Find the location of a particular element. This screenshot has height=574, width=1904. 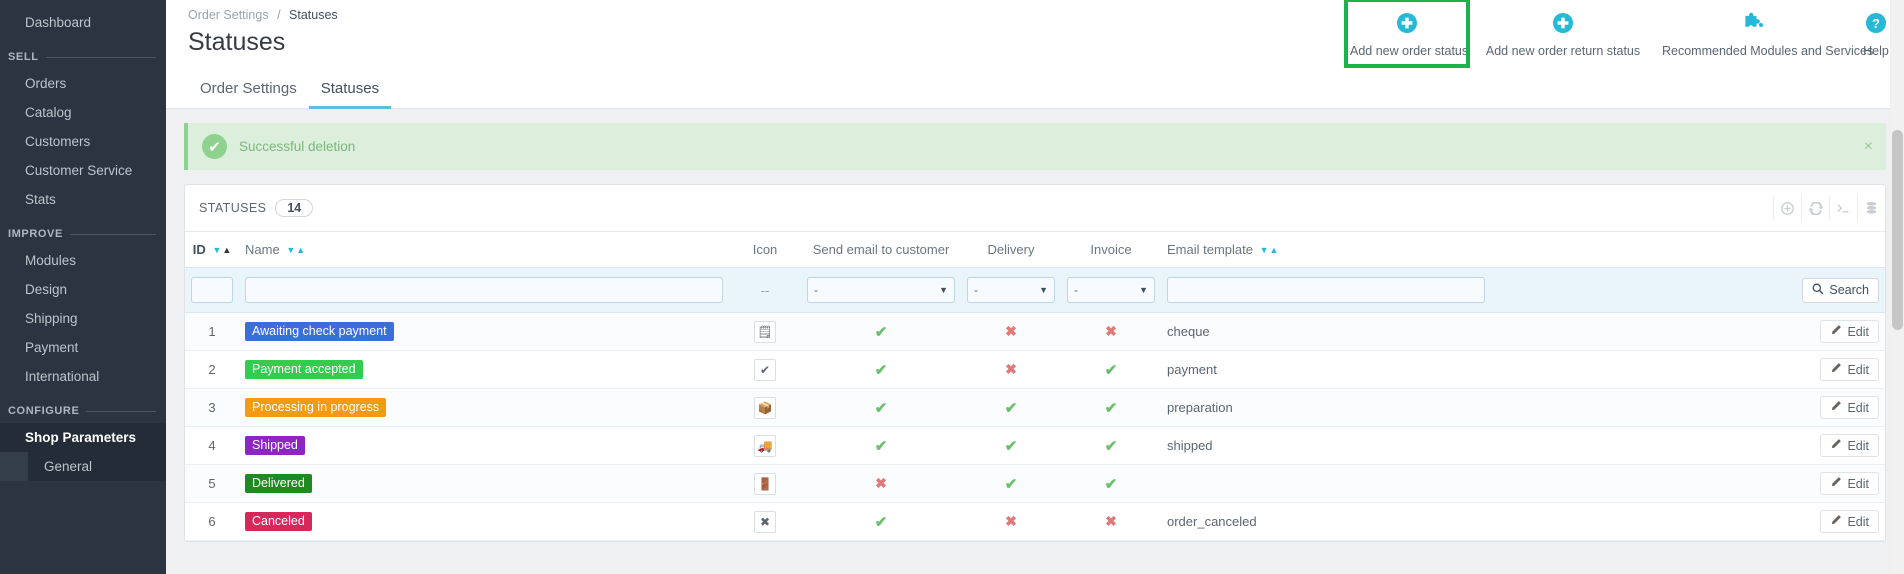

cell-email-template: cheque is located at coordinates (1188, 331).